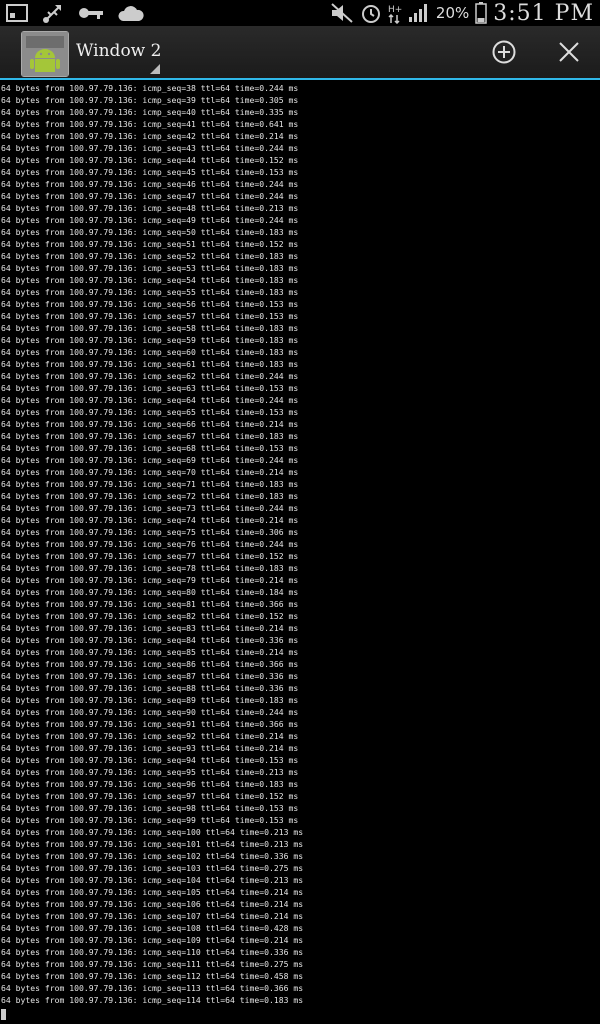 This screenshot has width=600, height=1024. I want to click on window-dropdown-indicator, so click(155, 69).